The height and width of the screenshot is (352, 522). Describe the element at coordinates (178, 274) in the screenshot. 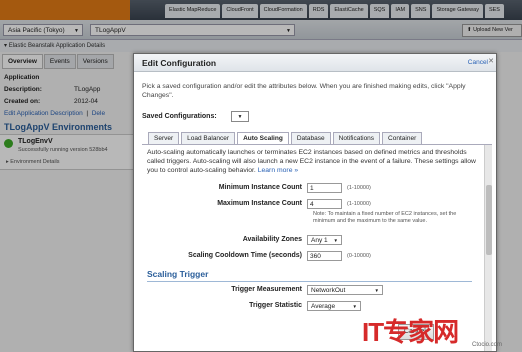

I see `scaling-trigger-heading: Scaling Trigger` at that location.